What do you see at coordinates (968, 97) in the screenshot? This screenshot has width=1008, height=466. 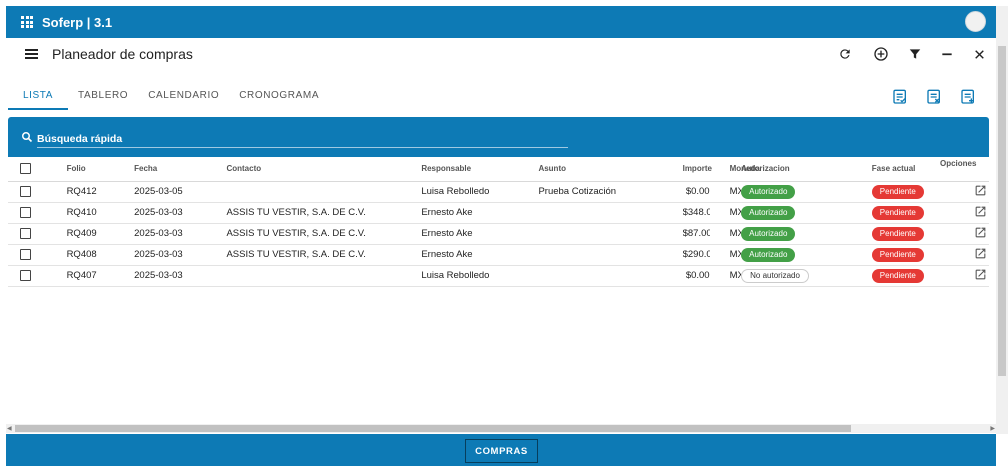 I see `list-add-icon` at bounding box center [968, 97].